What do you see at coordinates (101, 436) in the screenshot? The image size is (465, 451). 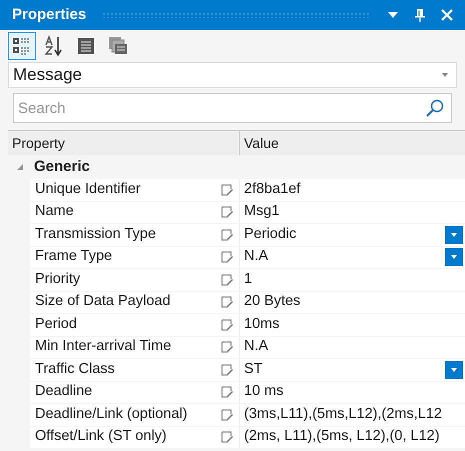 I see `property-name: Offset/Link (ST only)` at bounding box center [101, 436].